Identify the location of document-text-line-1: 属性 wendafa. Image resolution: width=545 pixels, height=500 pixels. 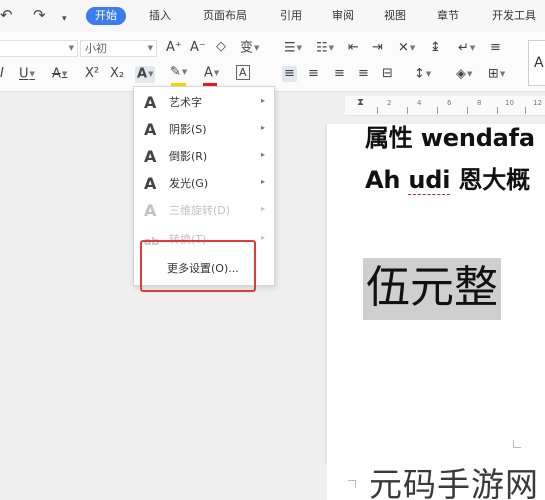
(450, 135).